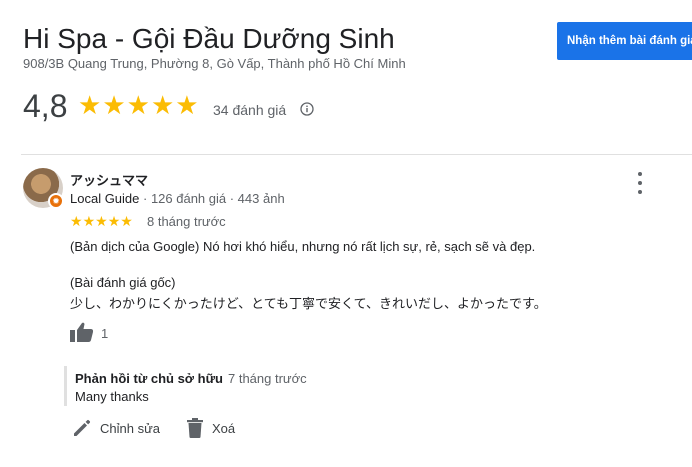 Image resolution: width=692 pixels, height=467 pixels. What do you see at coordinates (224, 428) in the screenshot?
I see `delete-label: Xoá` at bounding box center [224, 428].